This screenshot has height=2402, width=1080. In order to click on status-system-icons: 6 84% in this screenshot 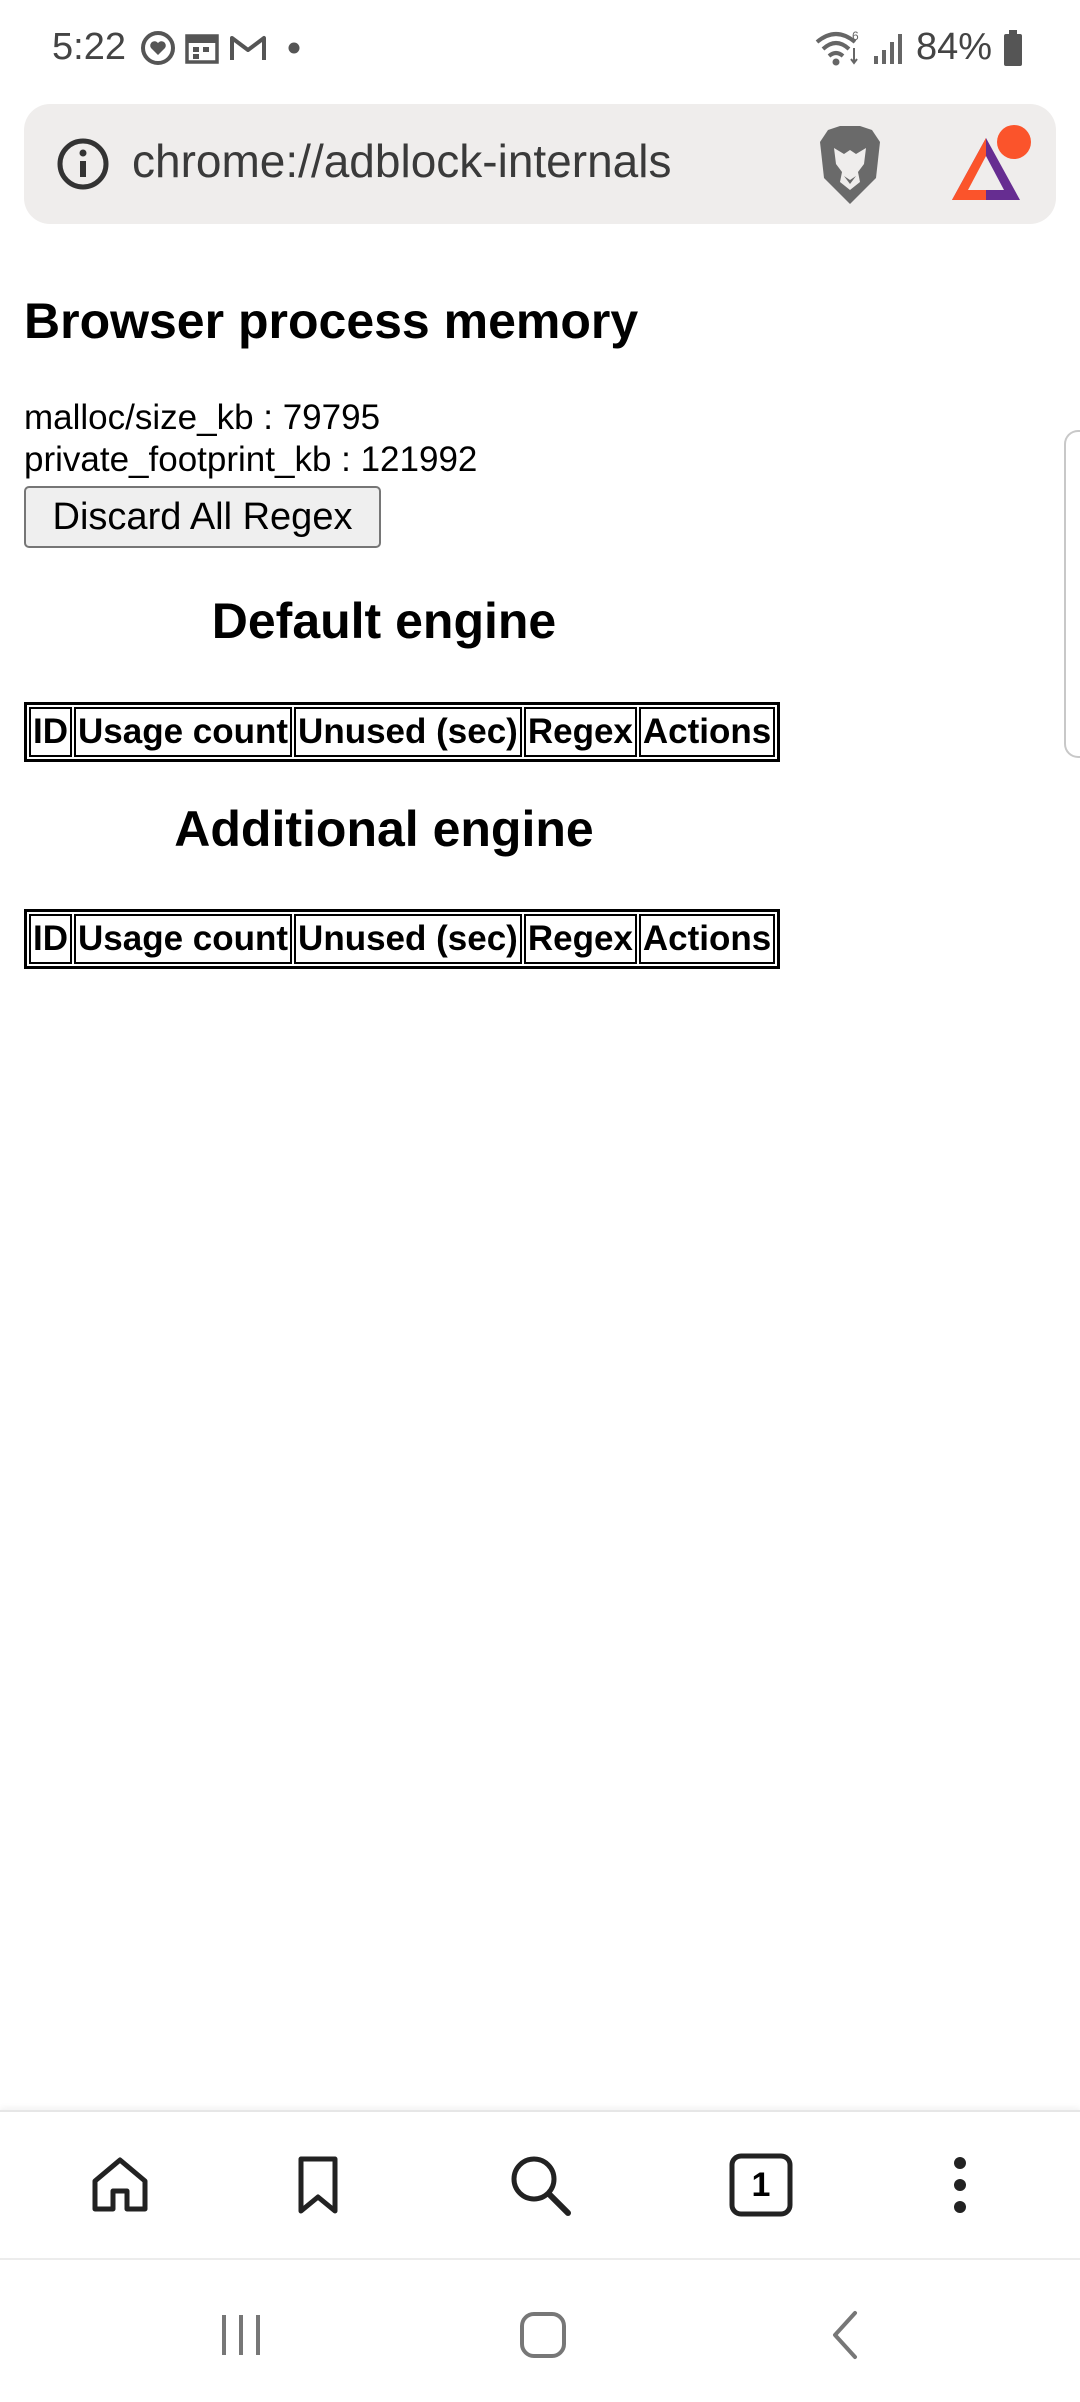, I will do `click(919, 47)`.